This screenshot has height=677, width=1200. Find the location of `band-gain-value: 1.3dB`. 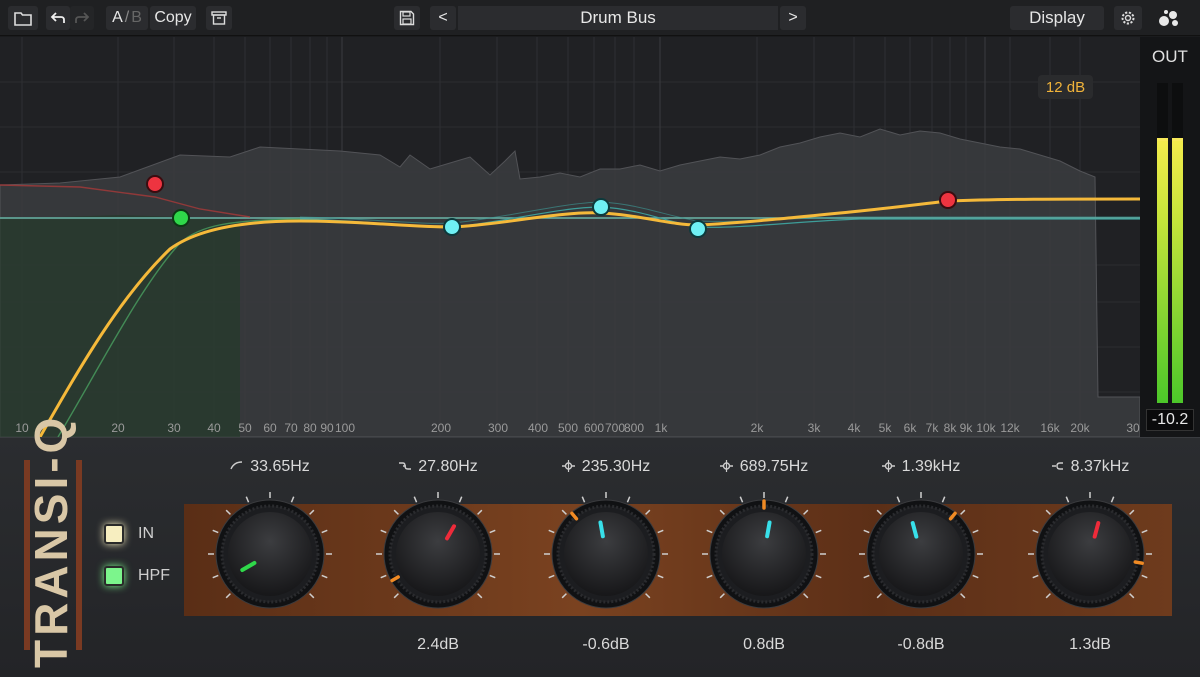

band-gain-value: 1.3dB is located at coordinates (1090, 645).